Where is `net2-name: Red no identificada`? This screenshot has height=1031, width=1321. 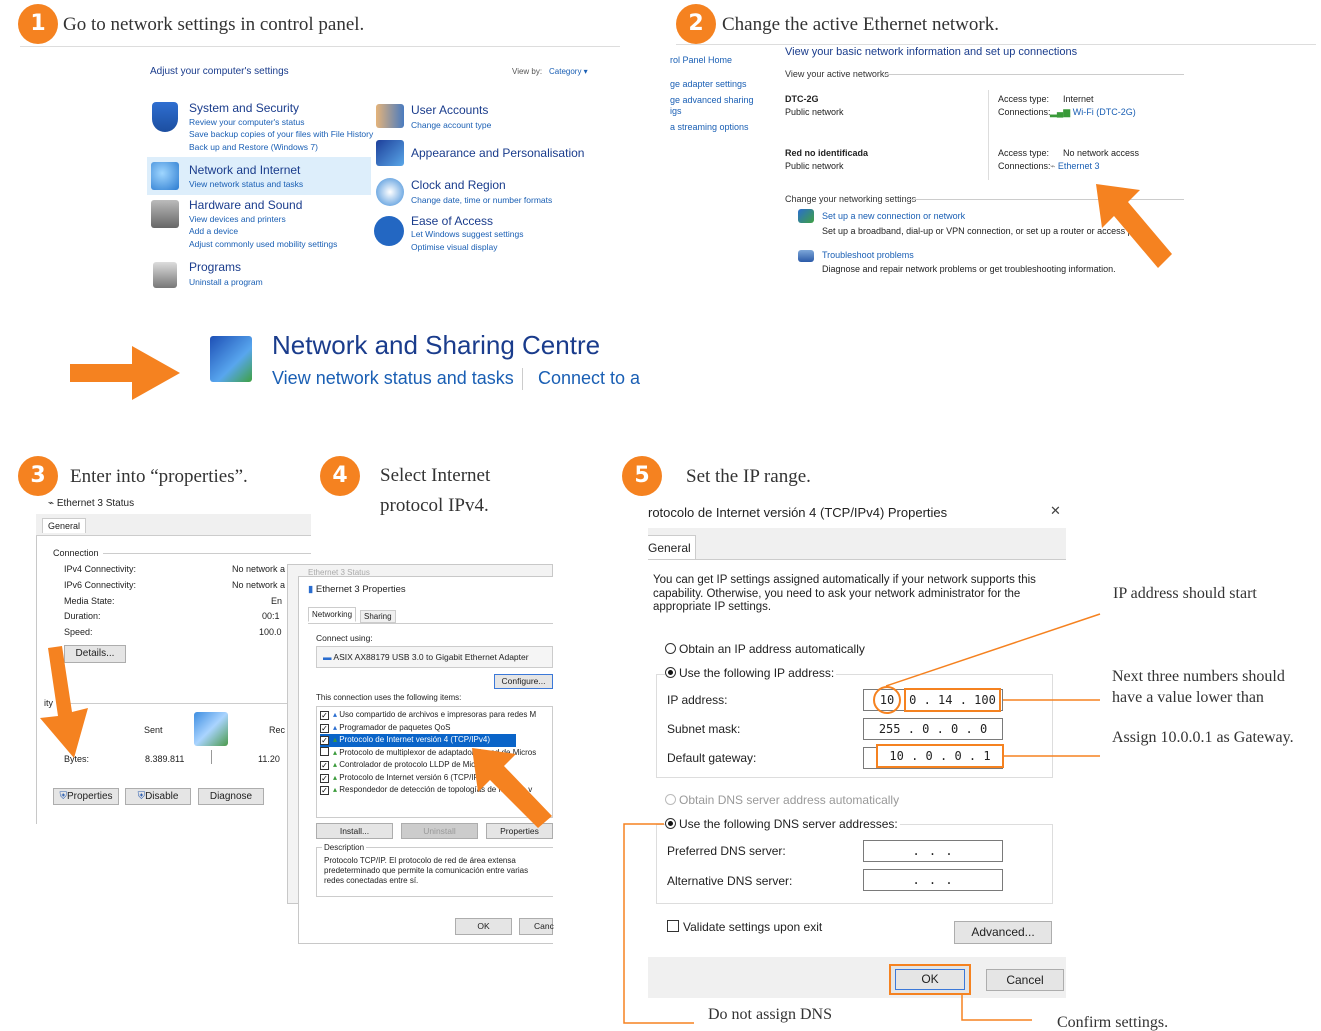 net2-name: Red no identificada is located at coordinates (827, 153).